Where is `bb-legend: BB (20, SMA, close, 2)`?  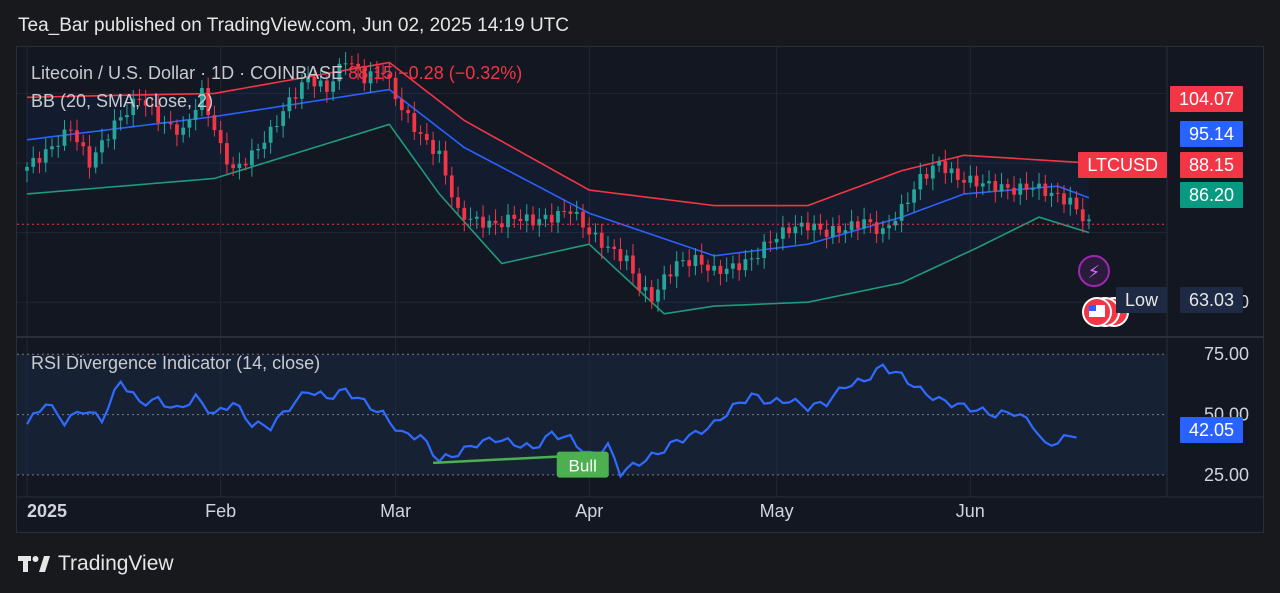 bb-legend: BB (20, SMA, close, 2) is located at coordinates (122, 101).